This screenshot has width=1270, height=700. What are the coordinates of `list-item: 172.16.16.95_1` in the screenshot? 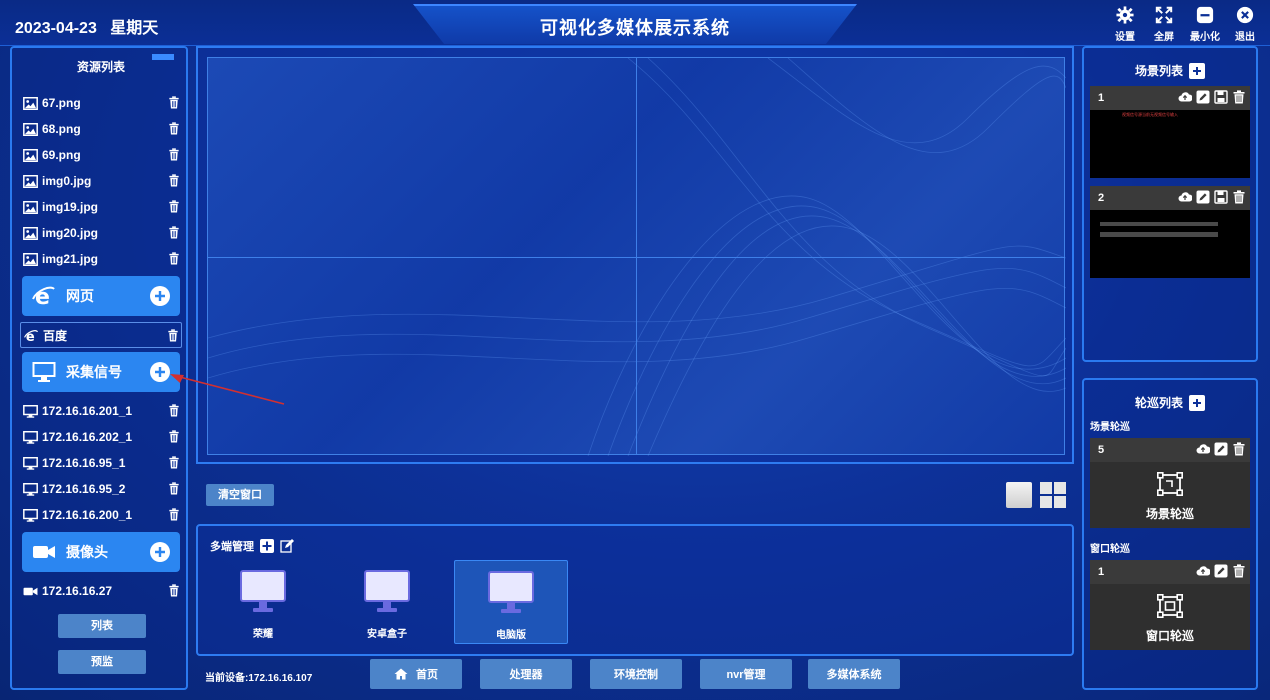 It's located at (101, 463).